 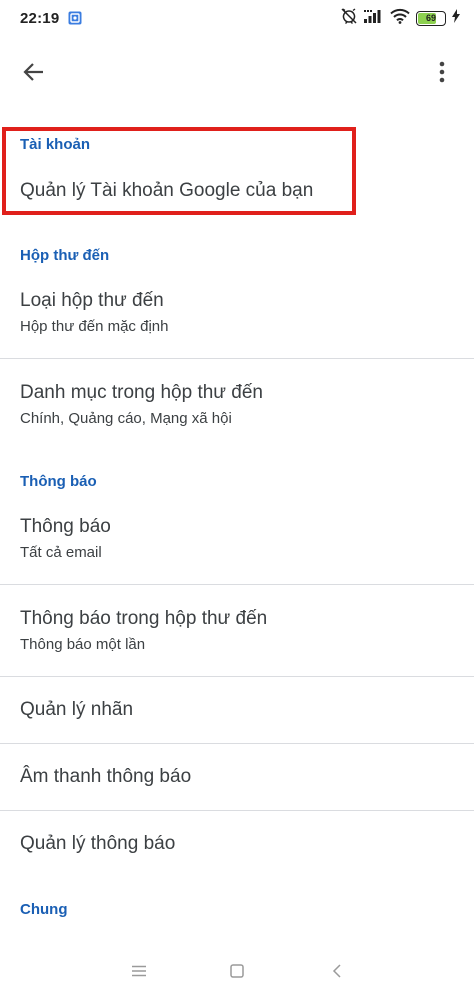 I want to click on inbox-notifications-title: Thông báo trong hộp thư đến, so click(x=144, y=618).